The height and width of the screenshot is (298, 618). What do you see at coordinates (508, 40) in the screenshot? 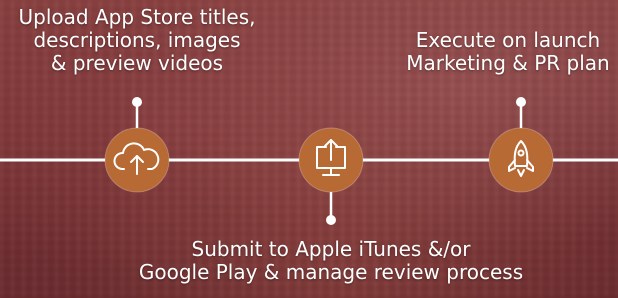
I see `step-3-label-line-1: Execute on launch` at bounding box center [508, 40].